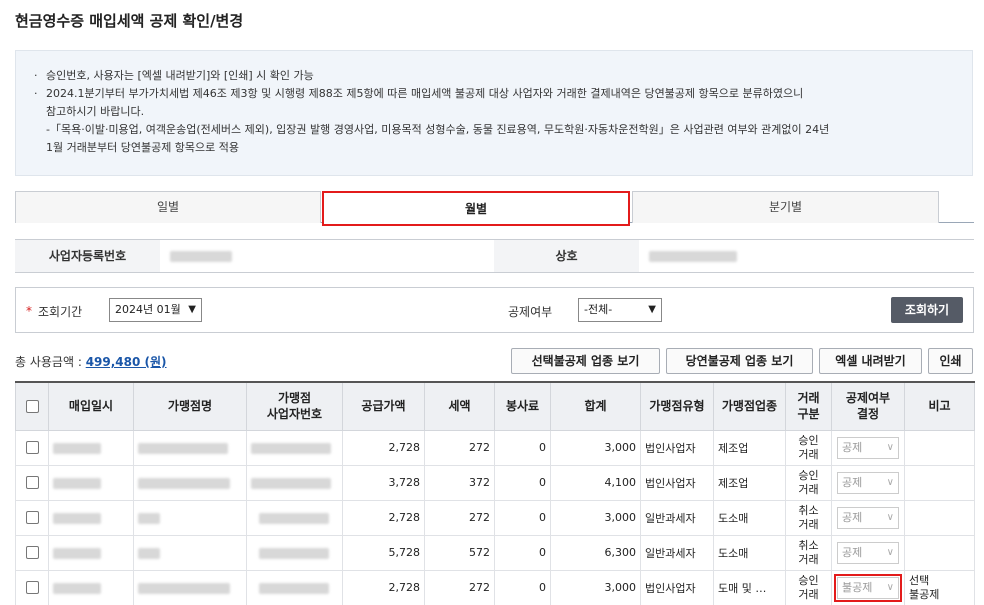  What do you see at coordinates (459, 406) in the screenshot?
I see `col-tax: 세액` at bounding box center [459, 406].